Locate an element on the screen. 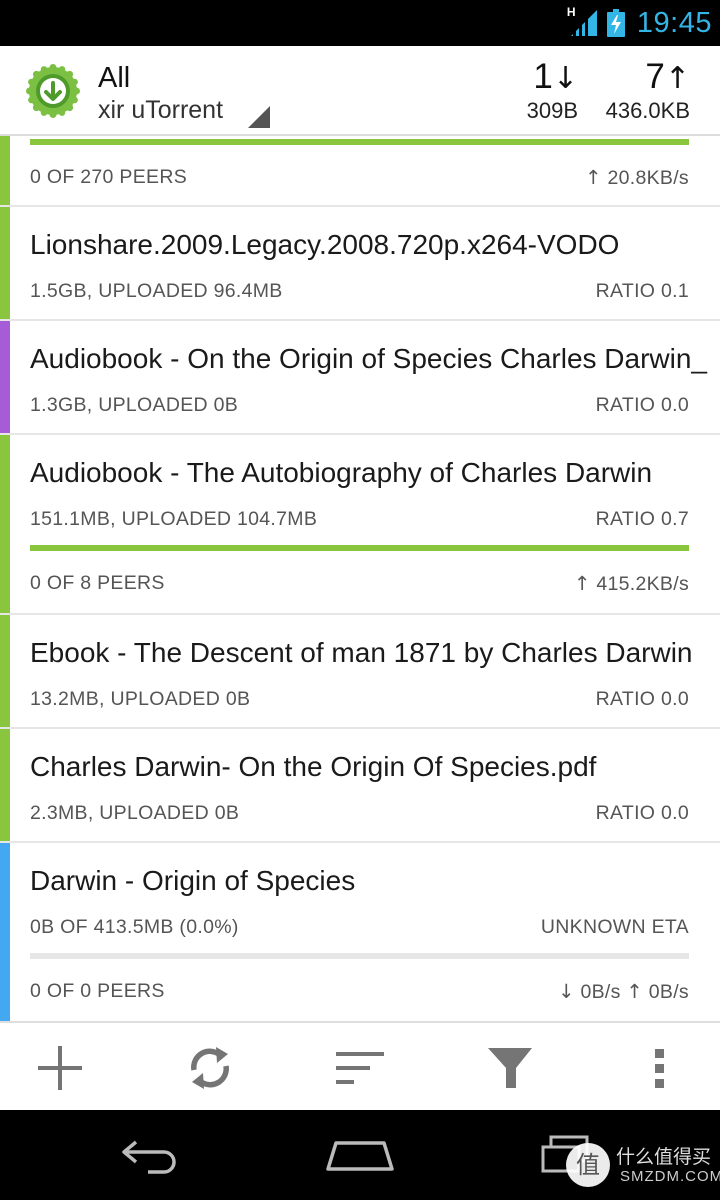  upload-speed: 0B/s is located at coordinates (668, 992).